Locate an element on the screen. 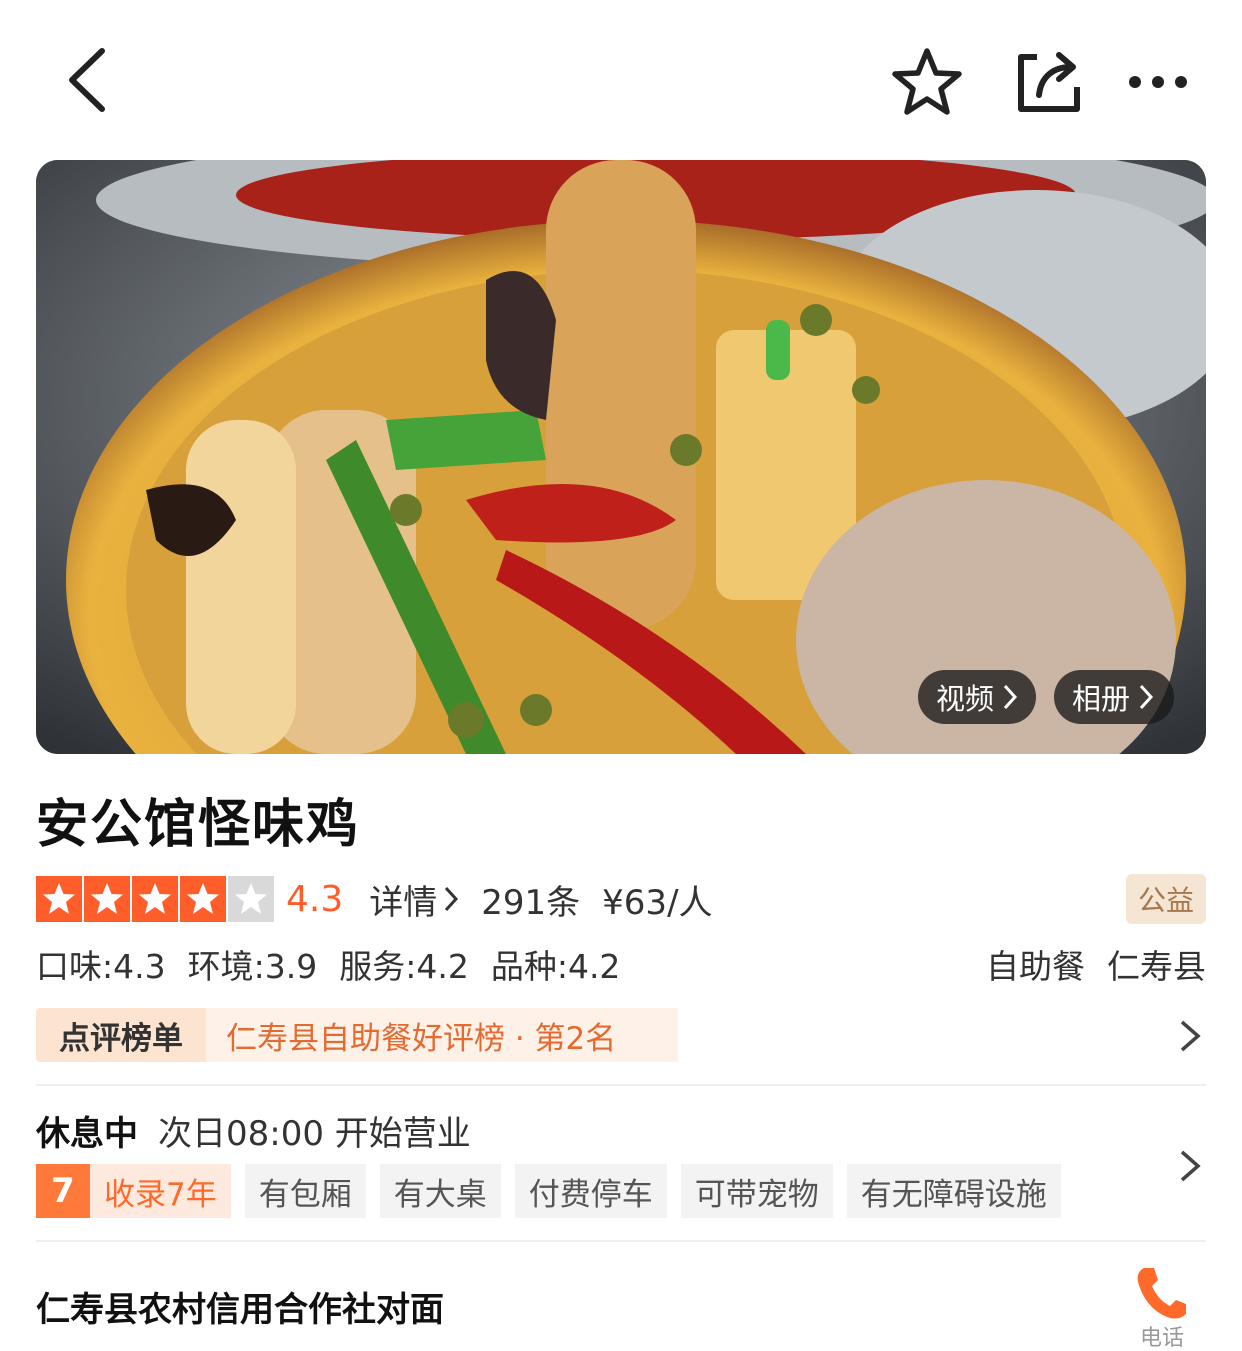 This screenshot has height=1351, width=1242. detail-link: 详情 is located at coordinates (414, 899).